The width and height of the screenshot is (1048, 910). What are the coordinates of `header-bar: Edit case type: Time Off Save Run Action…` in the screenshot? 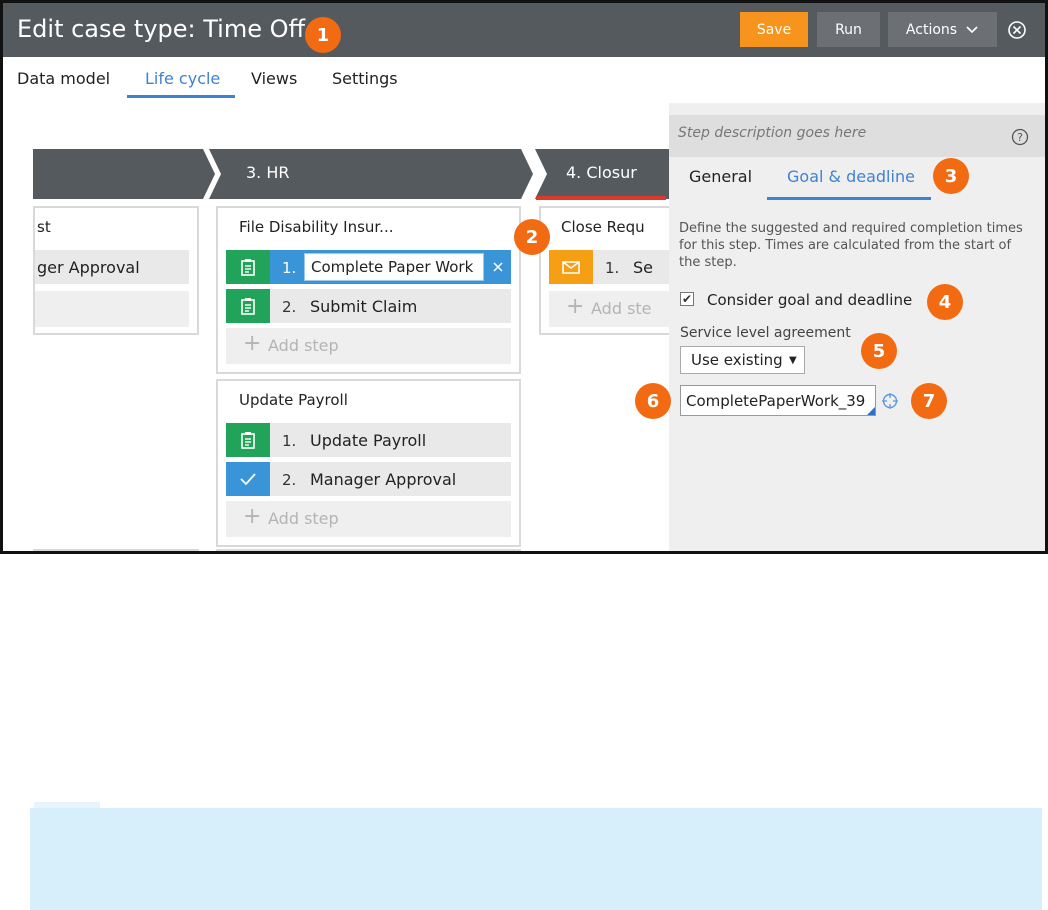 It's located at (524, 30).